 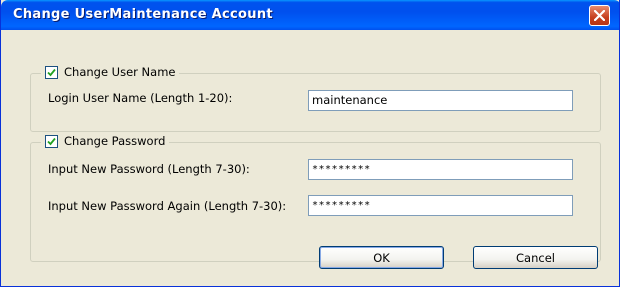 I want to click on change-user-name-option: Change User Name, so click(x=110, y=72).